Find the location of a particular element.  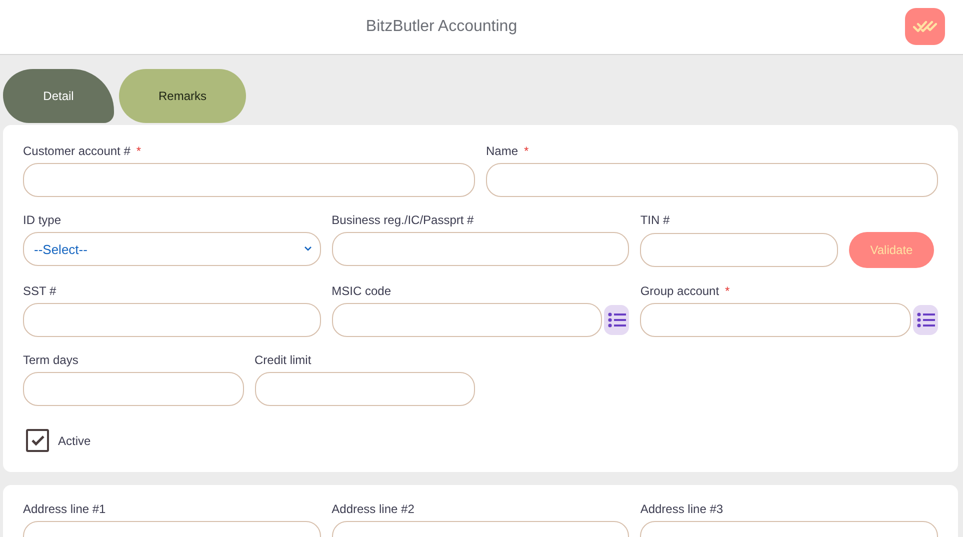

field-label: ID type is located at coordinates (42, 220).